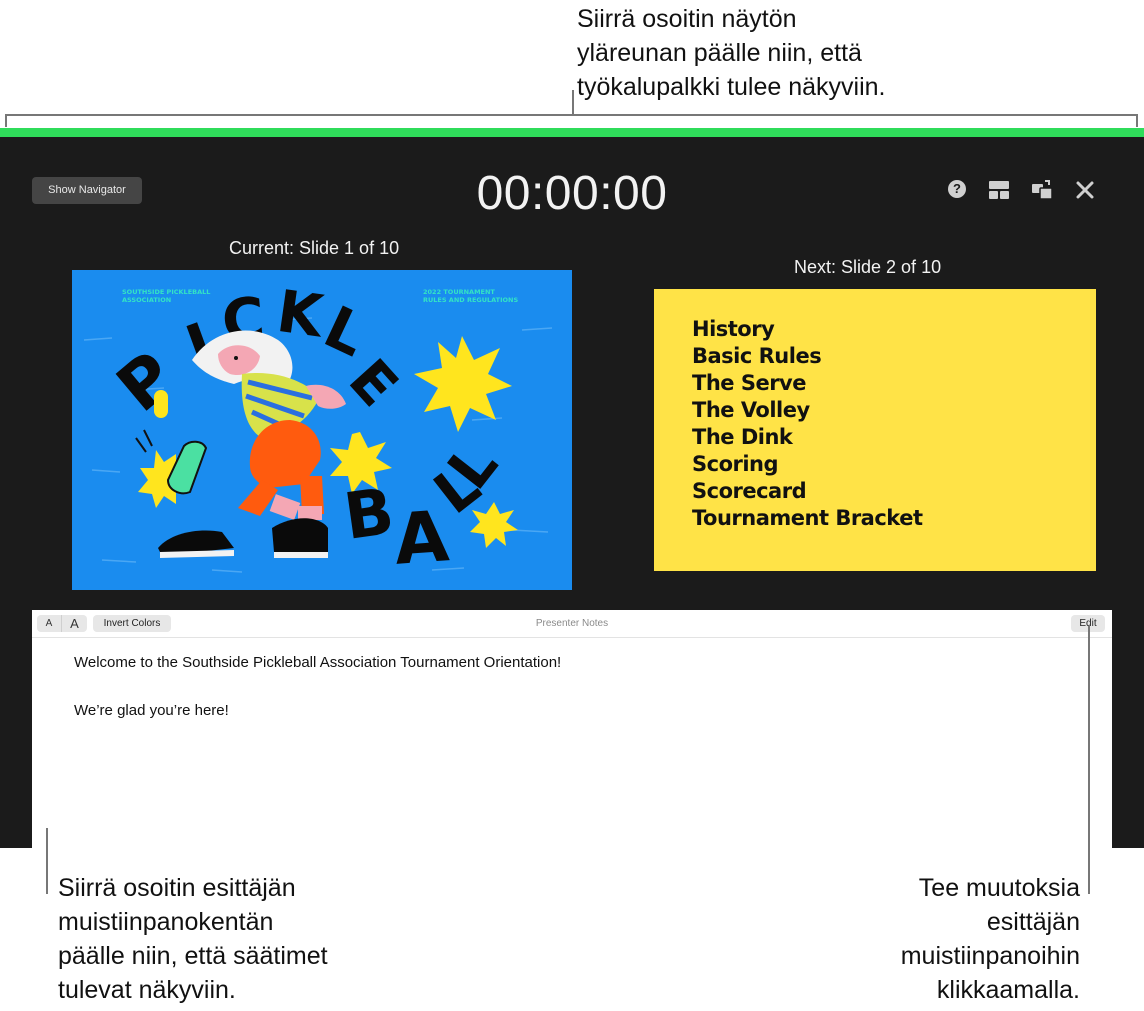  What do you see at coordinates (147, 990) in the screenshot?
I see `callout-line: tulevat näkyviin.` at bounding box center [147, 990].